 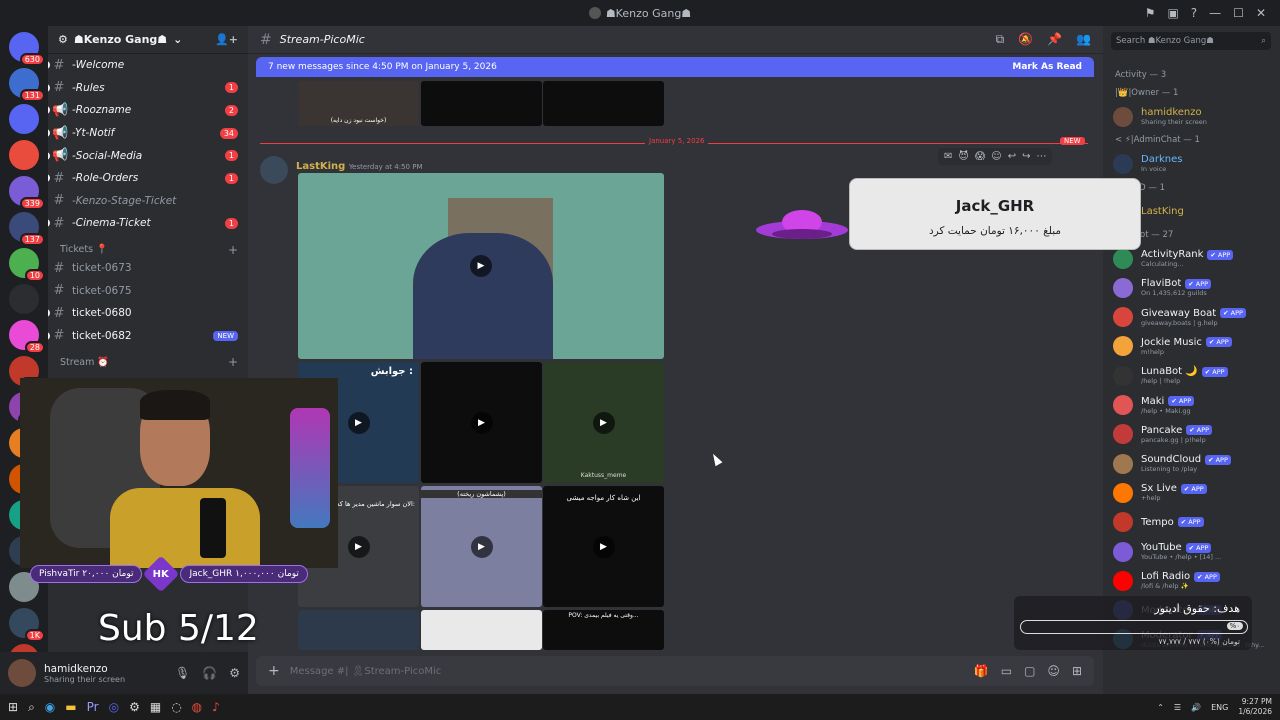 What do you see at coordinates (70, 707) in the screenshot?
I see `file-explorer-icon: ▬` at bounding box center [70, 707].